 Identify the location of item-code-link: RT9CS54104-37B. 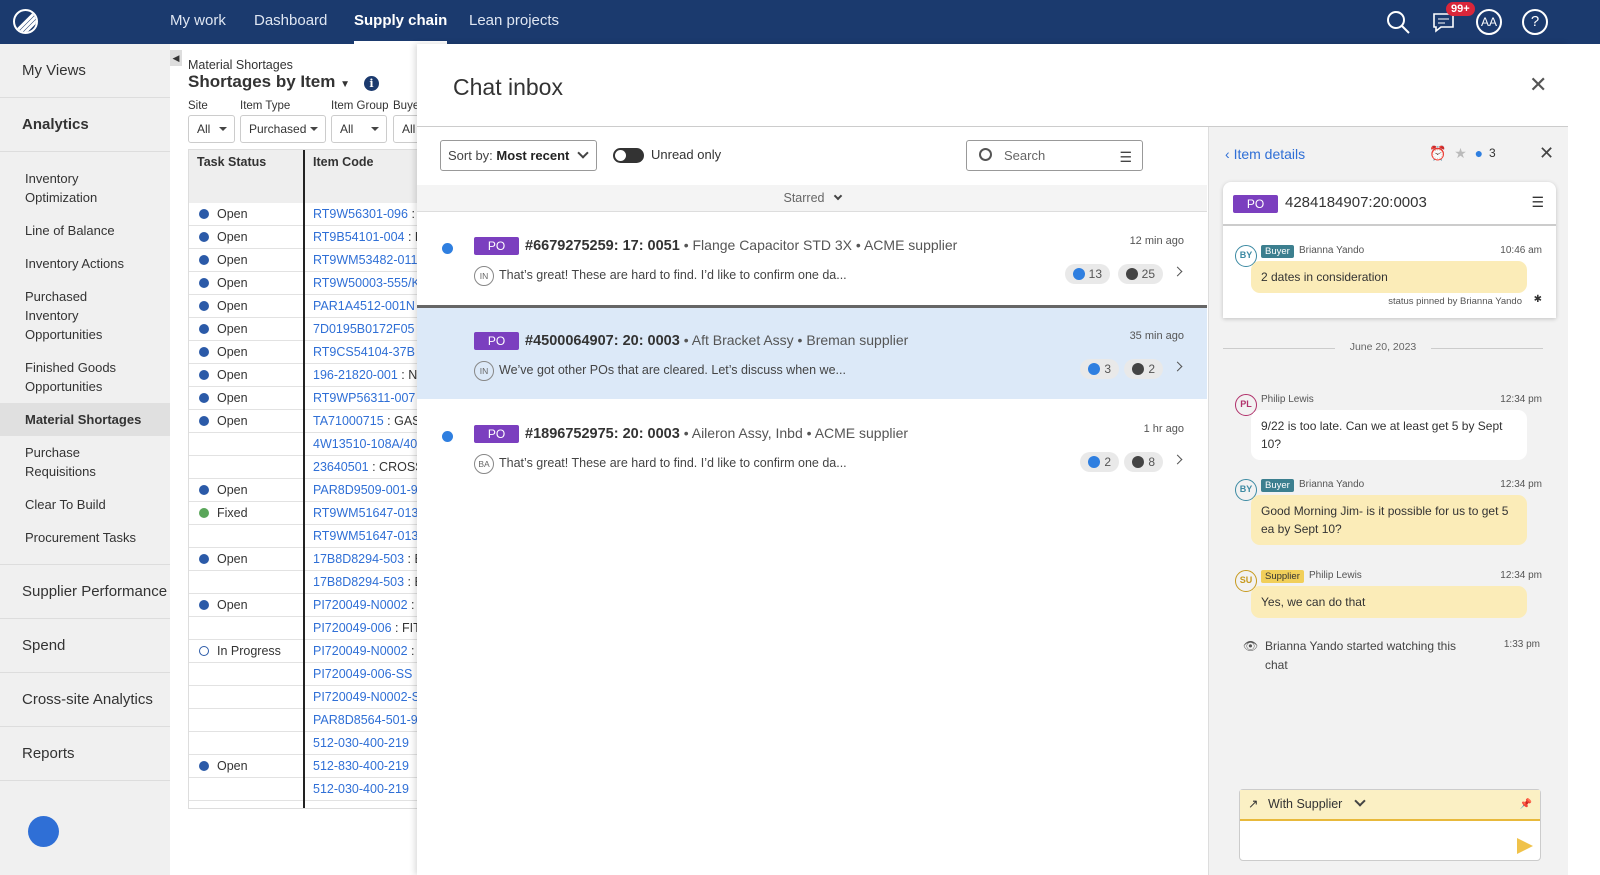
(364, 352).